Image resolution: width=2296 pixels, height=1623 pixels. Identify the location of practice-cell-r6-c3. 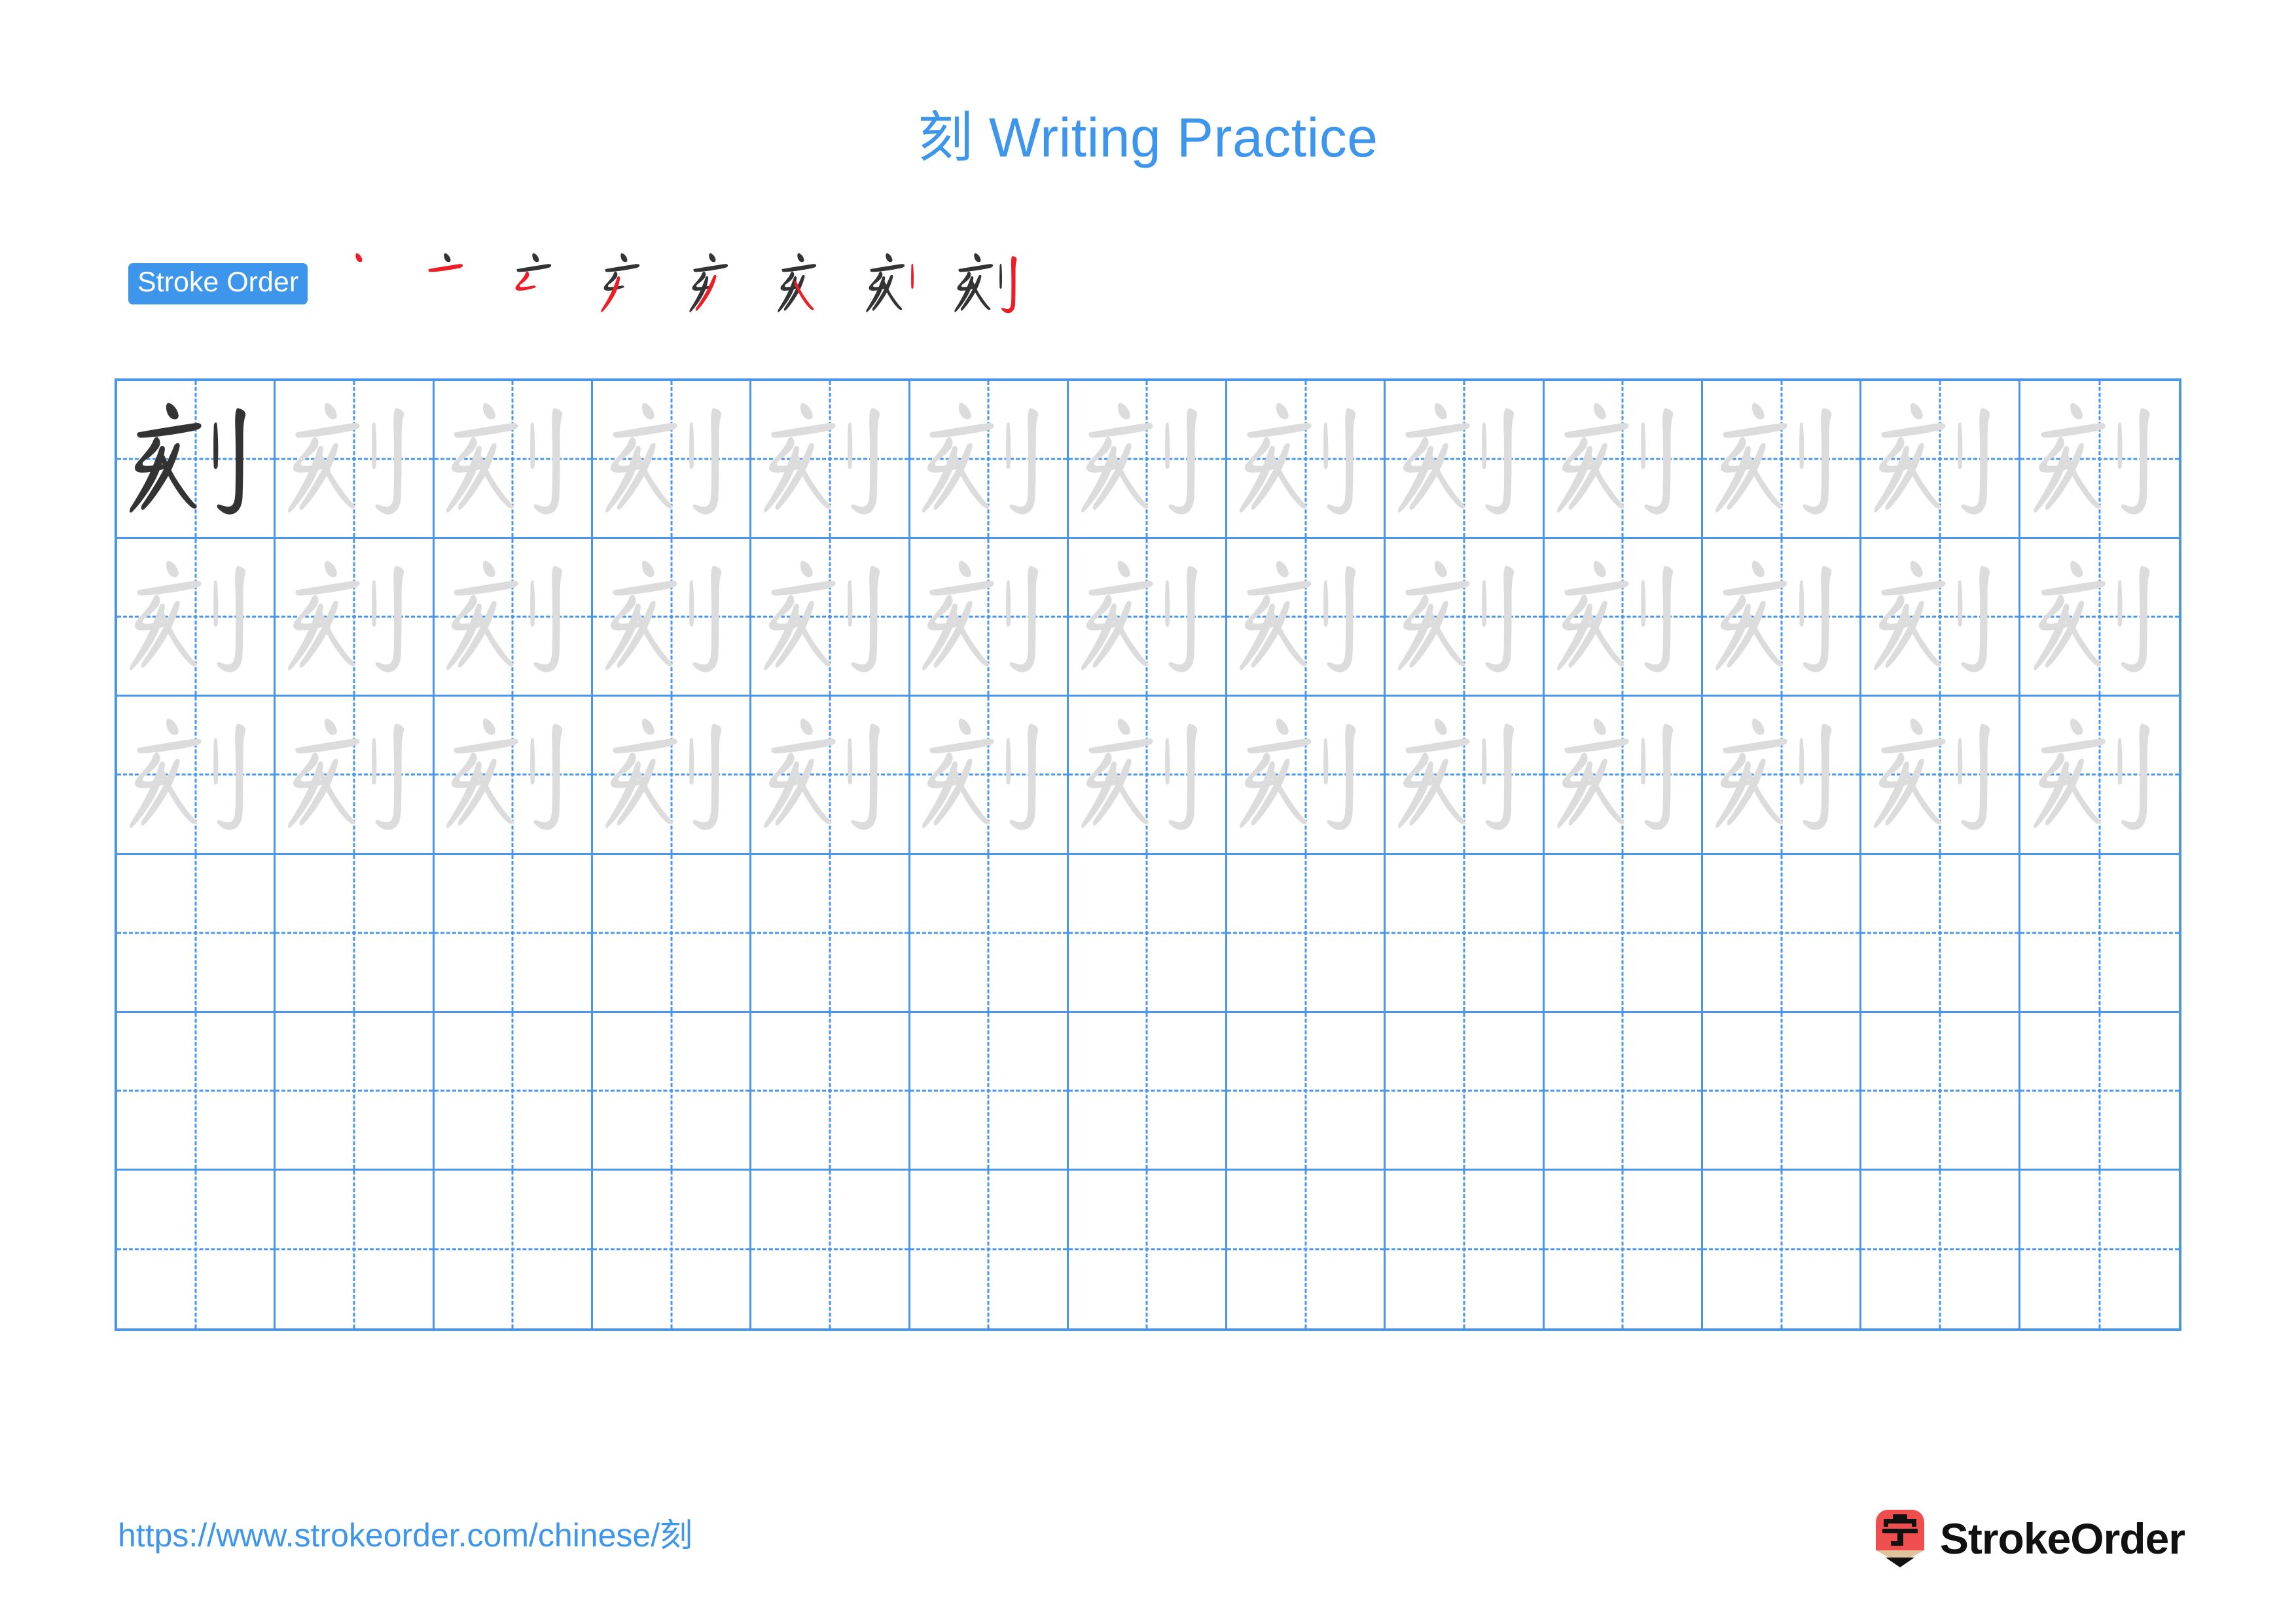
(514, 1249).